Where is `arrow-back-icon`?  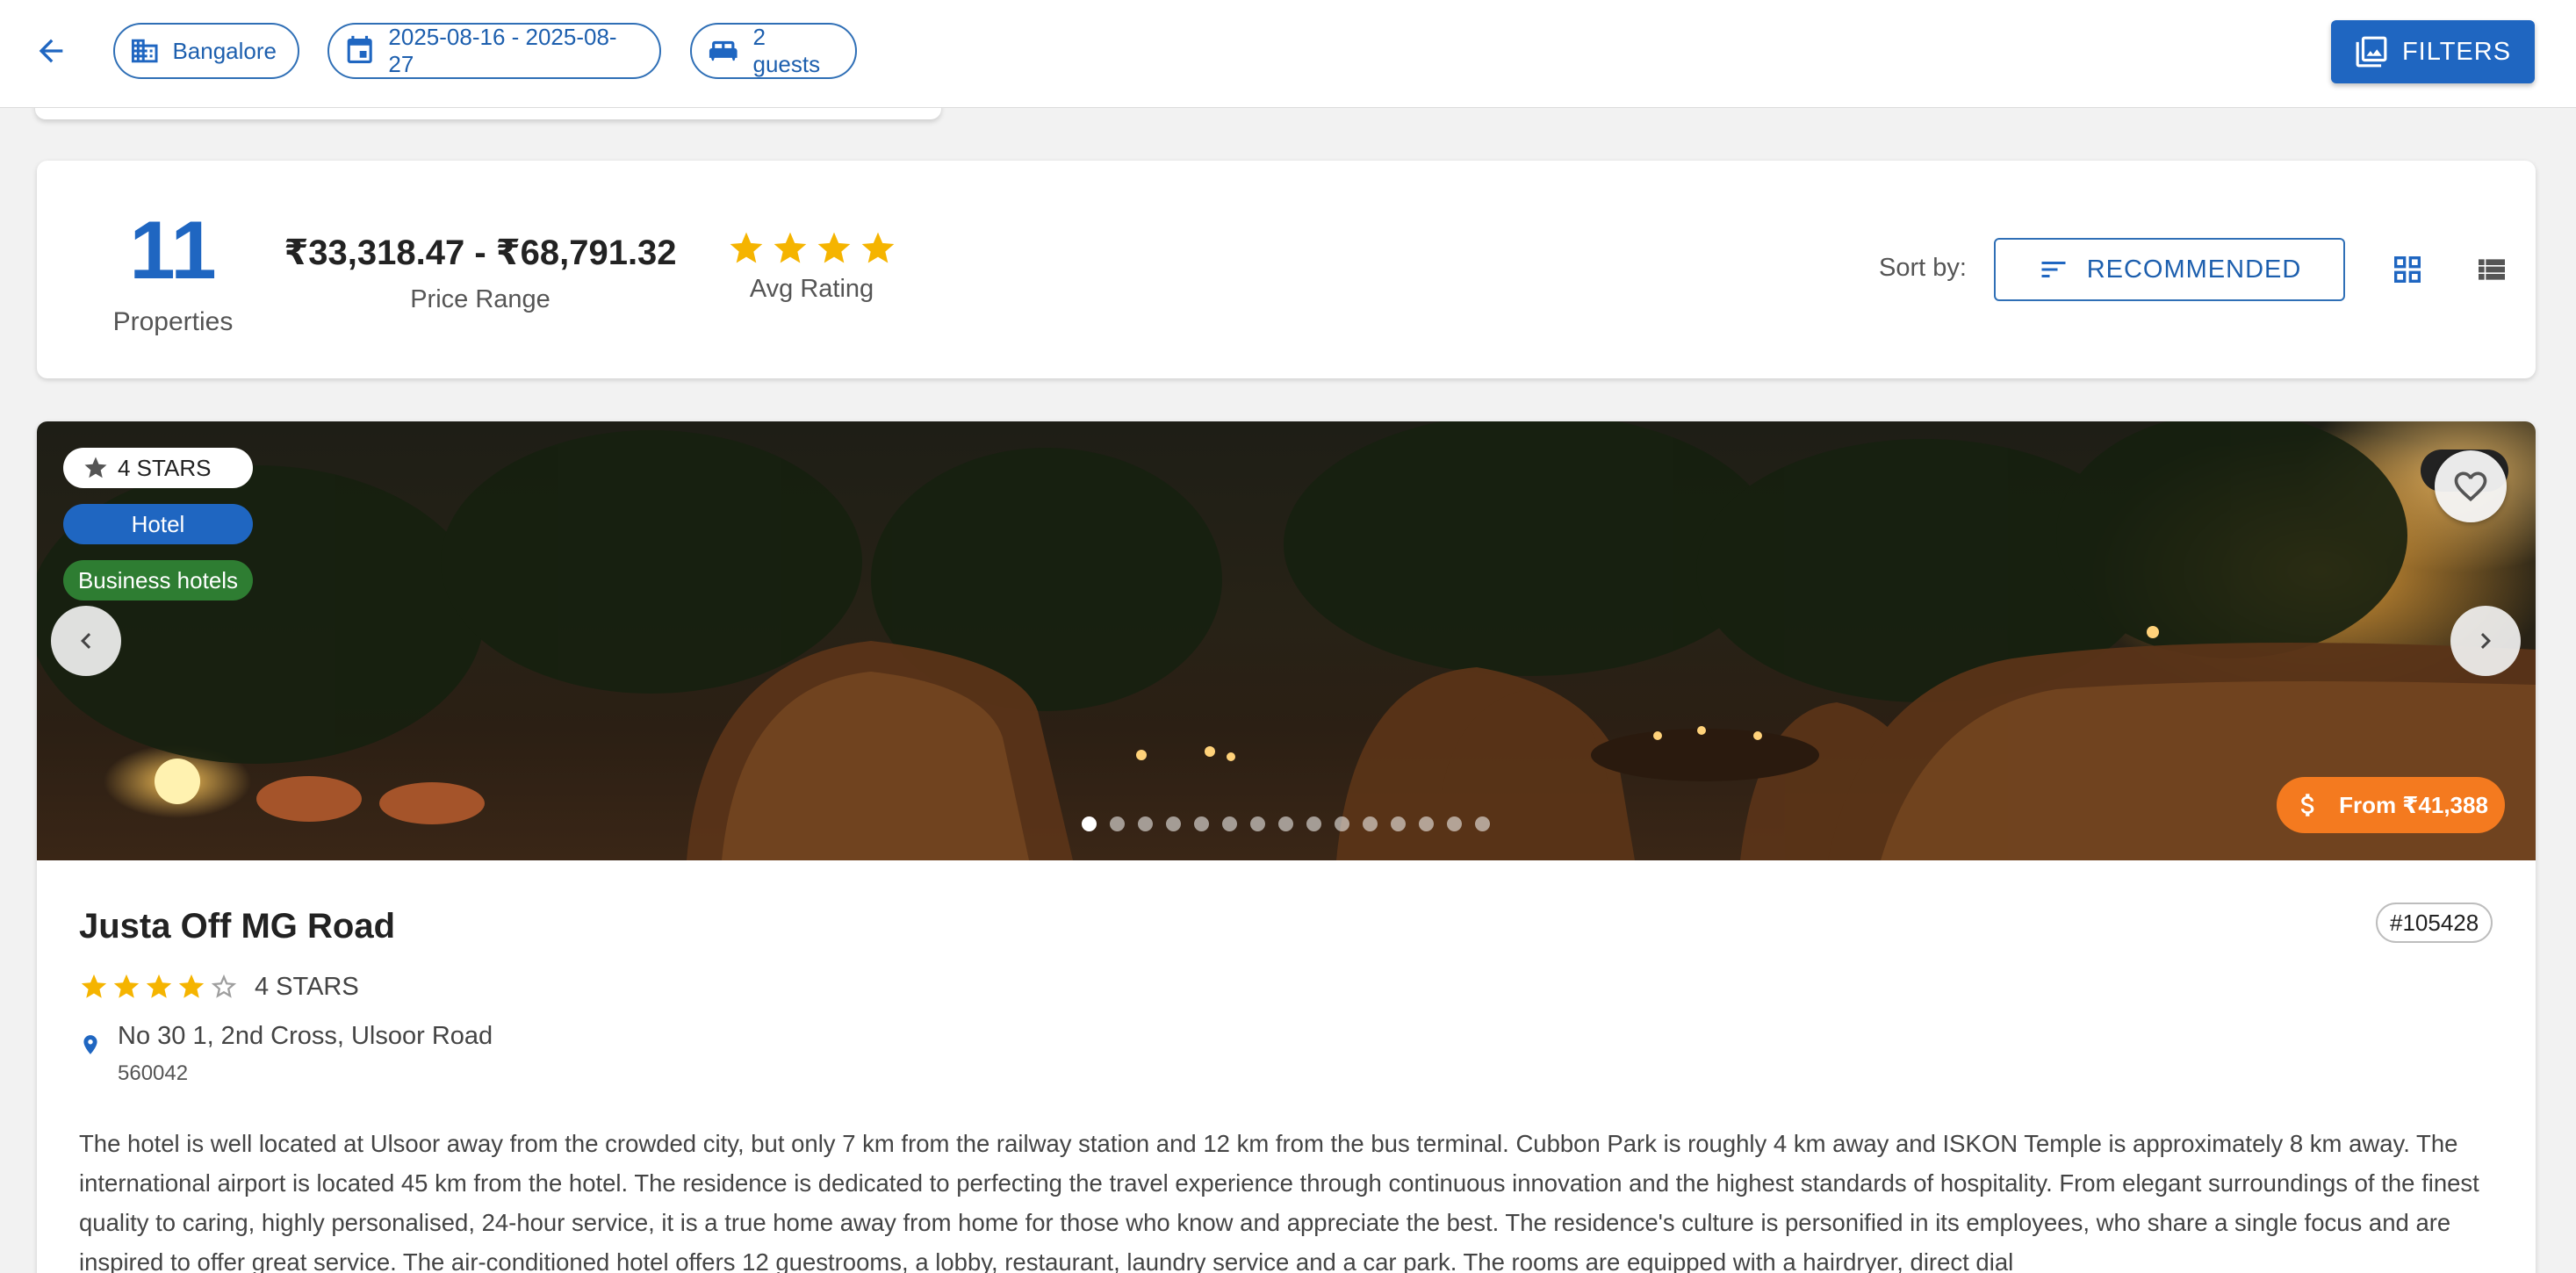
arrow-back-icon is located at coordinates (51, 51).